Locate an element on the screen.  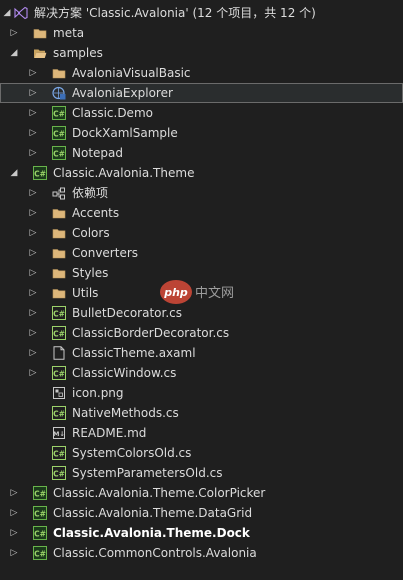
watermark-logo-text: php is located at coordinates (175, 292).